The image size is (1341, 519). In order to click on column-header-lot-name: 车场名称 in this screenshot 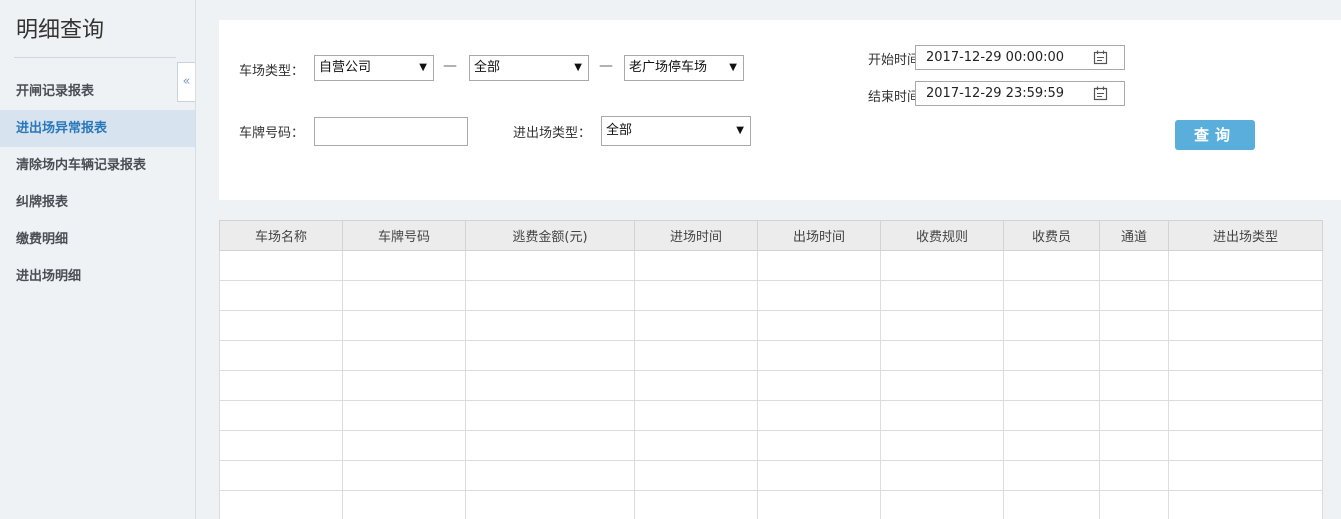, I will do `click(281, 235)`.